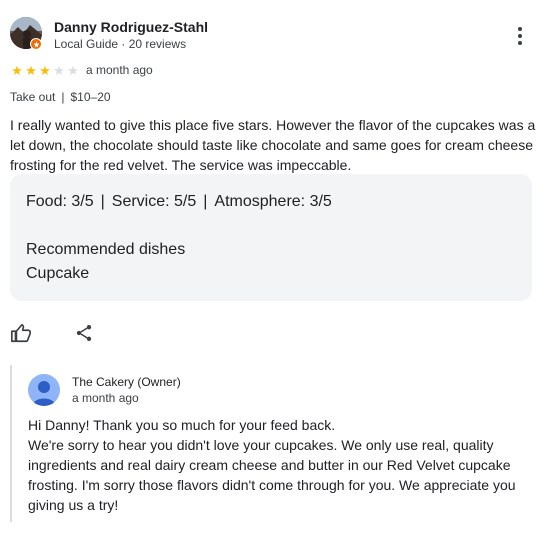  I want to click on star-rating: ★ ★ ★ ★ ★, so click(45, 70).